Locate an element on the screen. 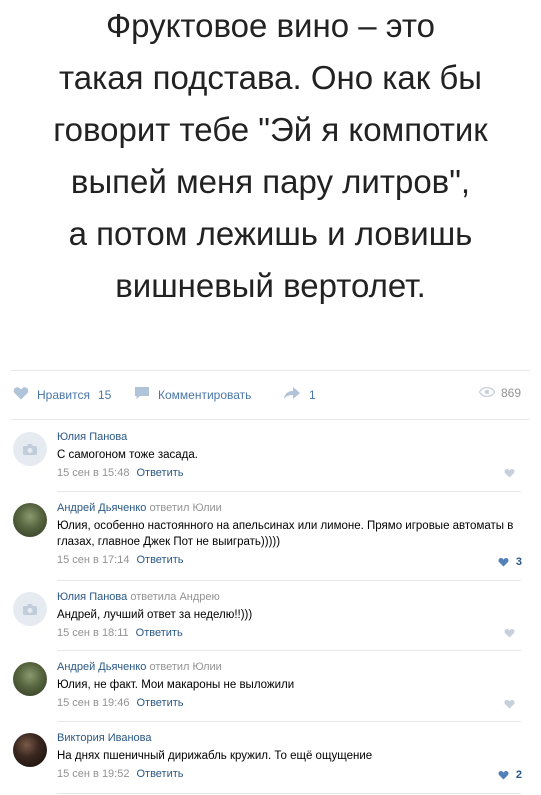  like-button: Нравится 15 is located at coordinates (62, 394).